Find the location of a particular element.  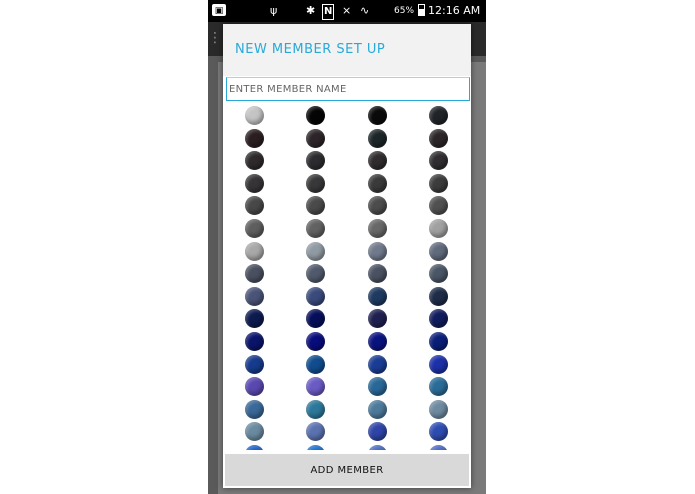

wifi-icon: ∿ is located at coordinates (365, 10).